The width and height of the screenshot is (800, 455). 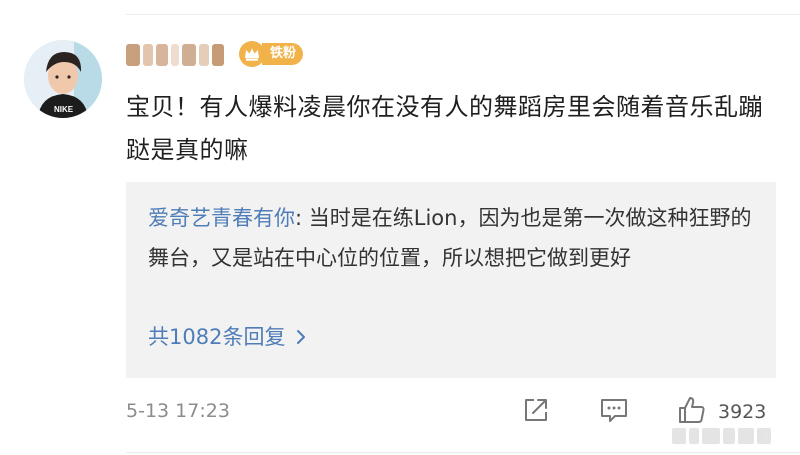 What do you see at coordinates (400, 412) in the screenshot?
I see `action-bar: 3923` at bounding box center [400, 412].